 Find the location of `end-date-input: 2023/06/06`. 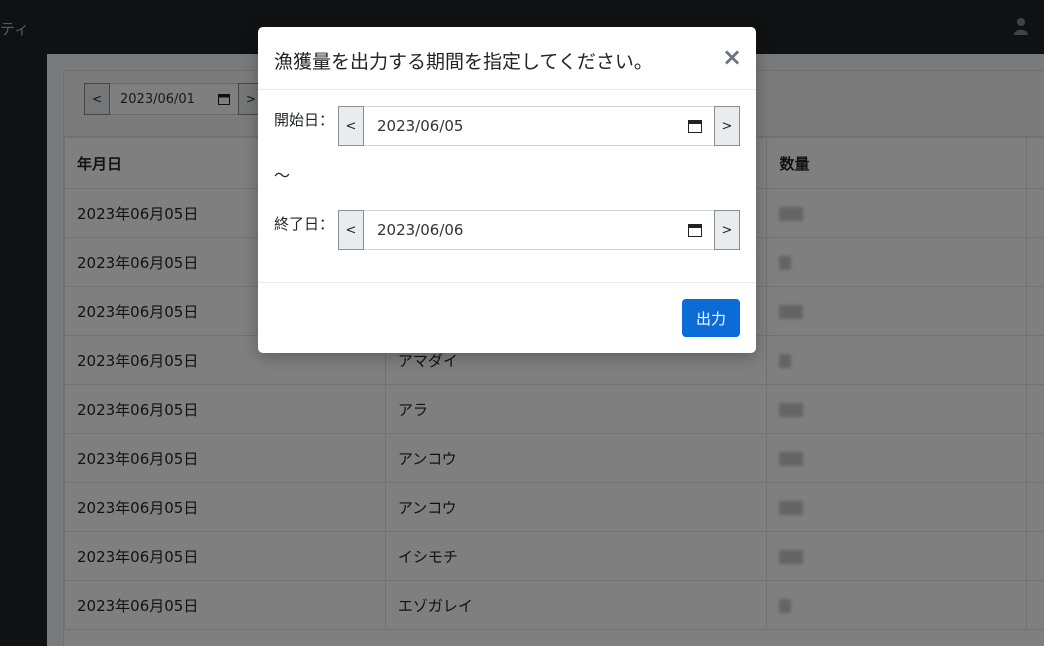

end-date-input: 2023/06/06 is located at coordinates (539, 230).